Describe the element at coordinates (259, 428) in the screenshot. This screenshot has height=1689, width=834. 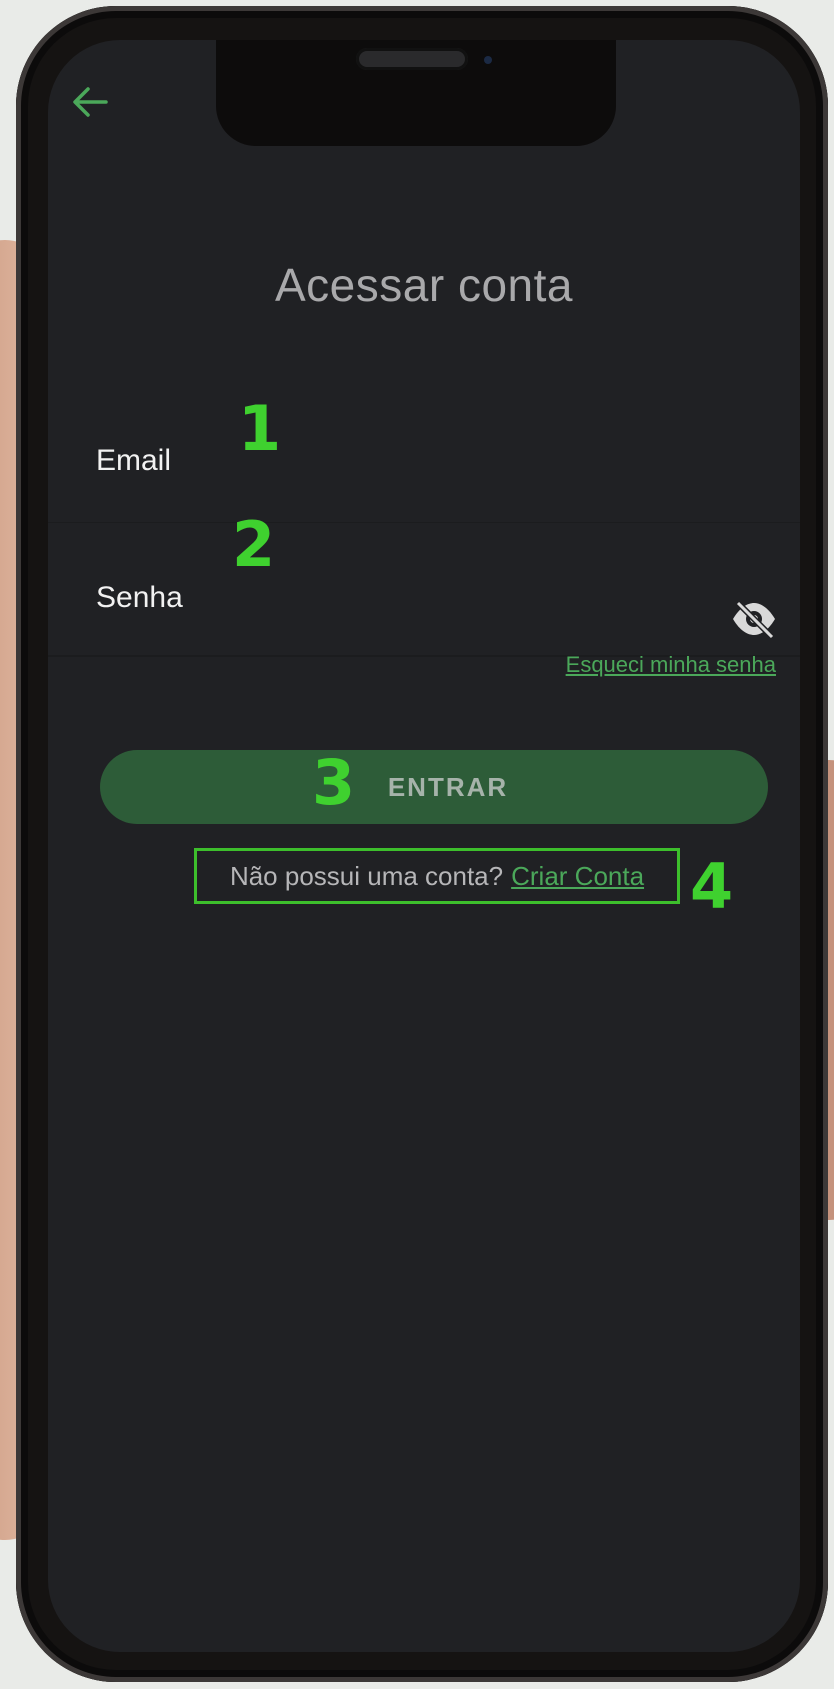
I see `annotation-marker-1: 1` at that location.